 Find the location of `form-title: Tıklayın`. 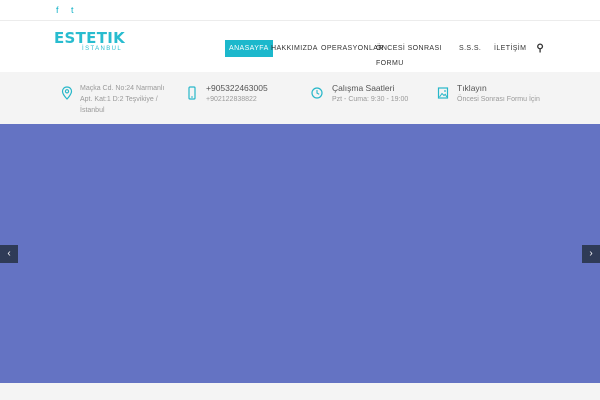

form-title: Tıklayın is located at coordinates (472, 88).